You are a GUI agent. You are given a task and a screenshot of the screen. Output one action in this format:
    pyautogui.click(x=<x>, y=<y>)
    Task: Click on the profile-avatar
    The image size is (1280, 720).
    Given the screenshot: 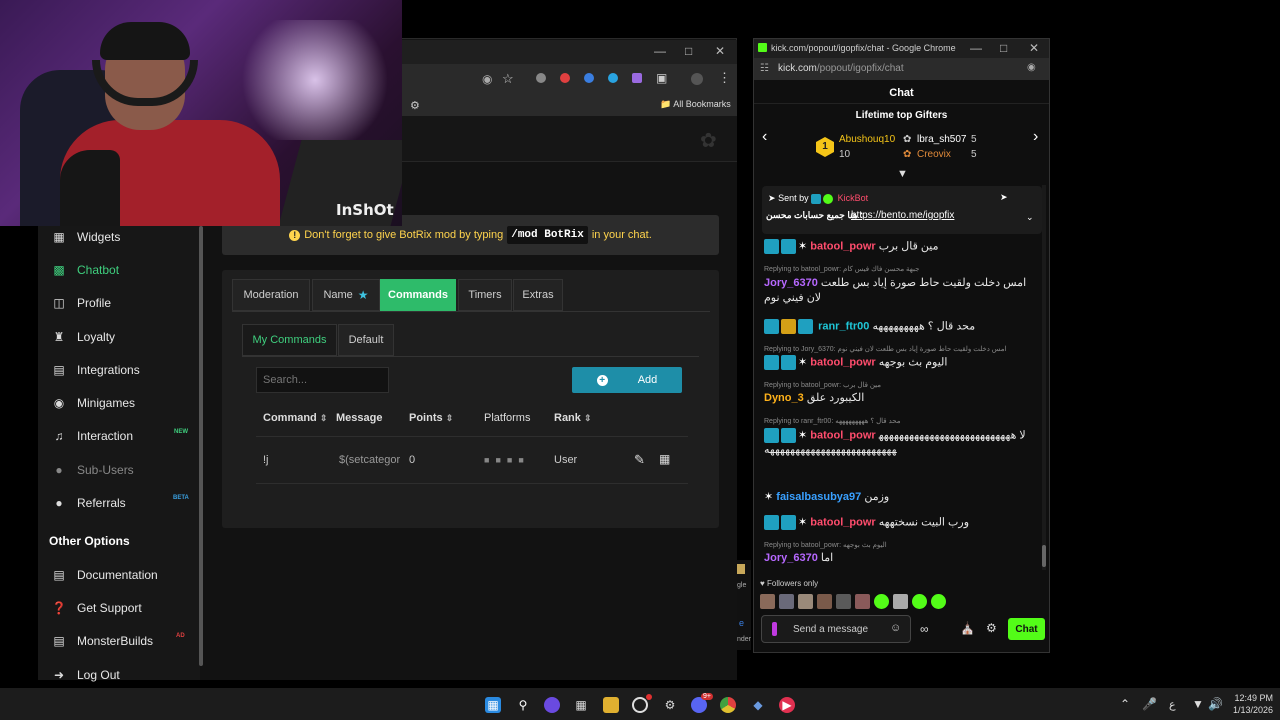 What is the action you would take?
    pyautogui.click(x=697, y=79)
    